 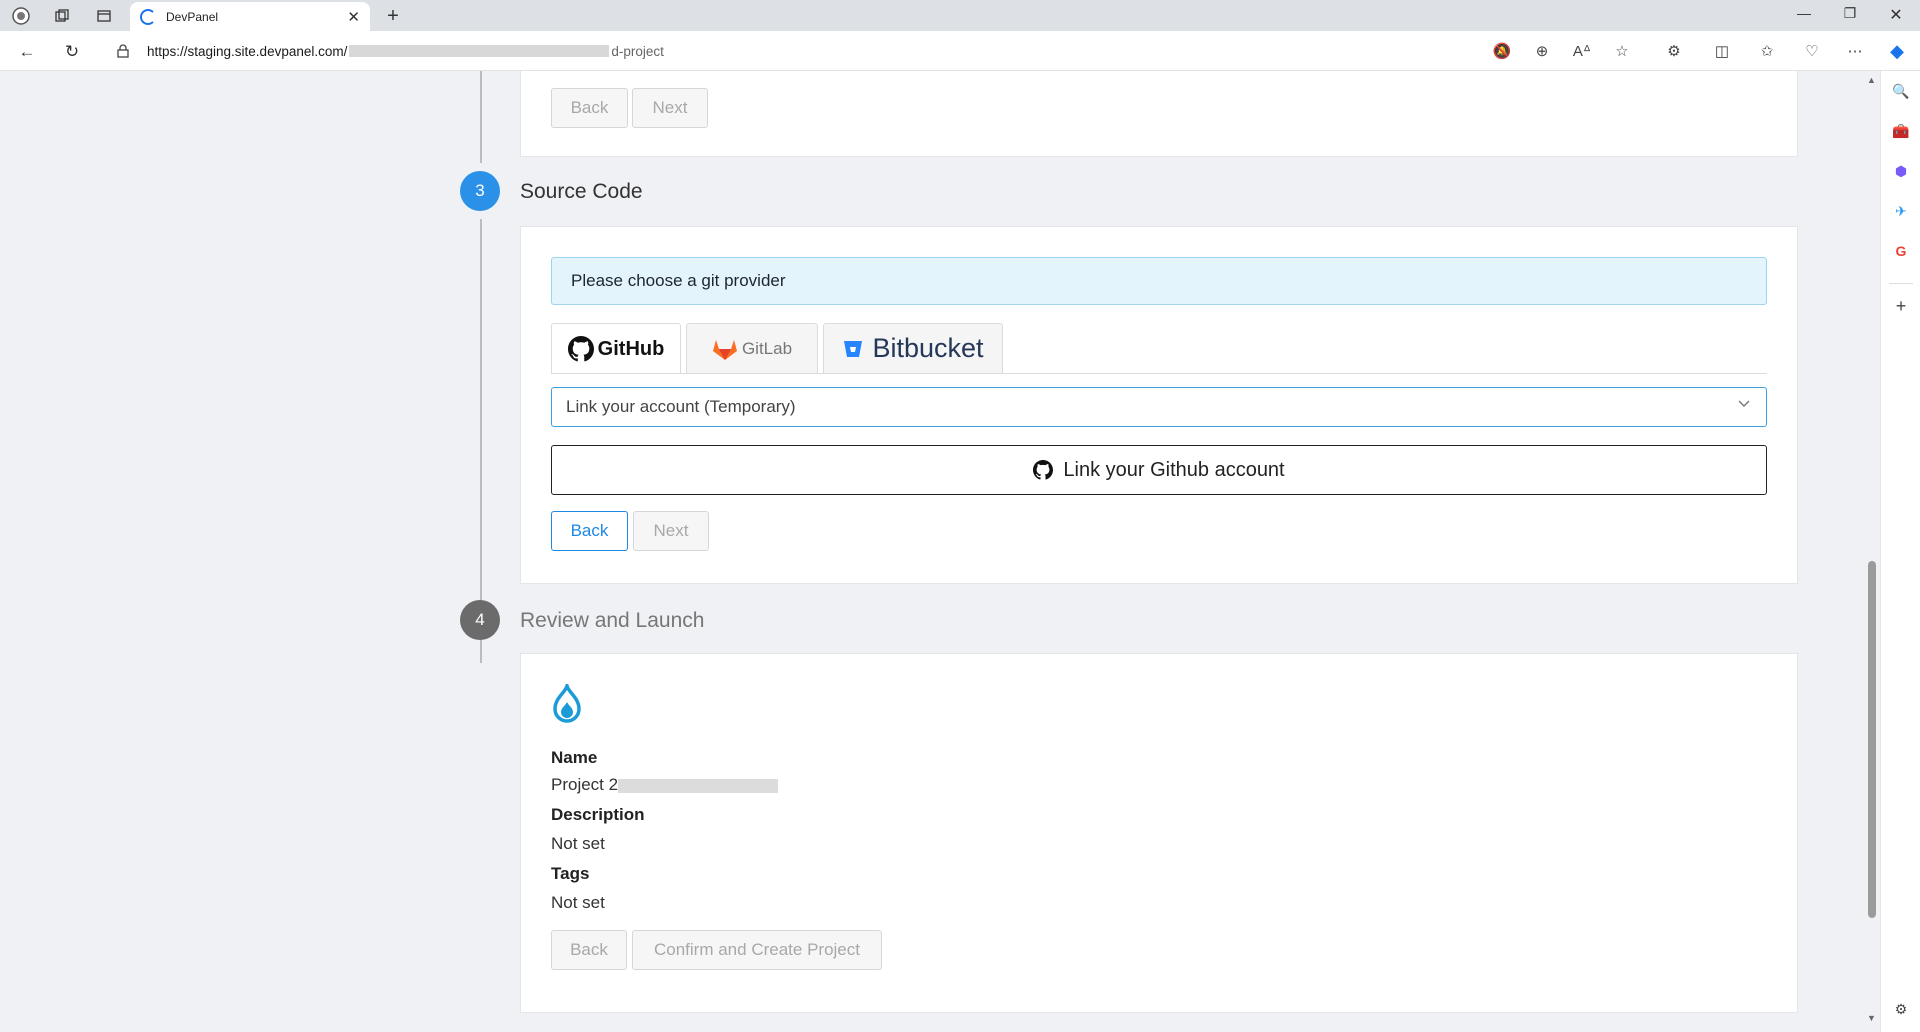 I want to click on close-window-icon: ✕, so click(x=1896, y=15).